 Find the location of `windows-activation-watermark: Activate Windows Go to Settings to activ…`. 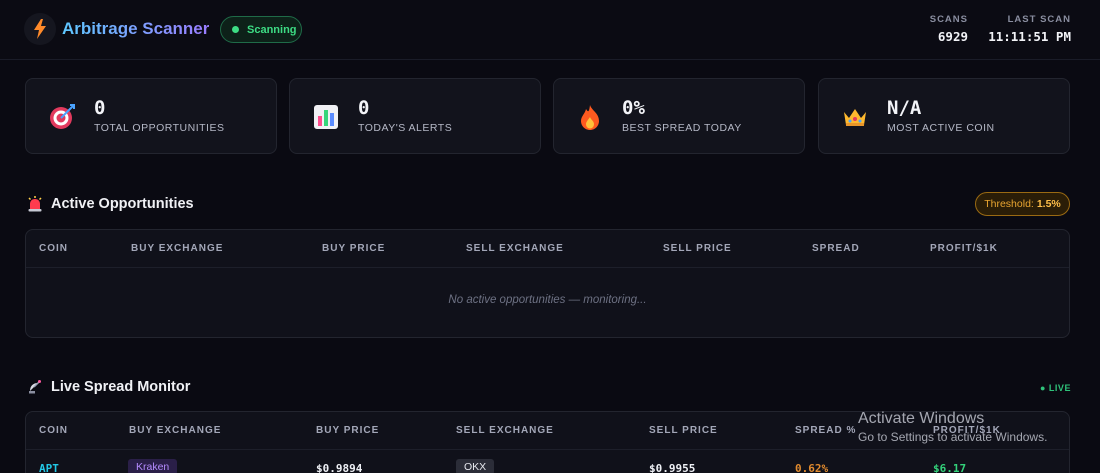

windows-activation-watermark: Activate Windows Go to Settings to activ… is located at coordinates (952, 427).